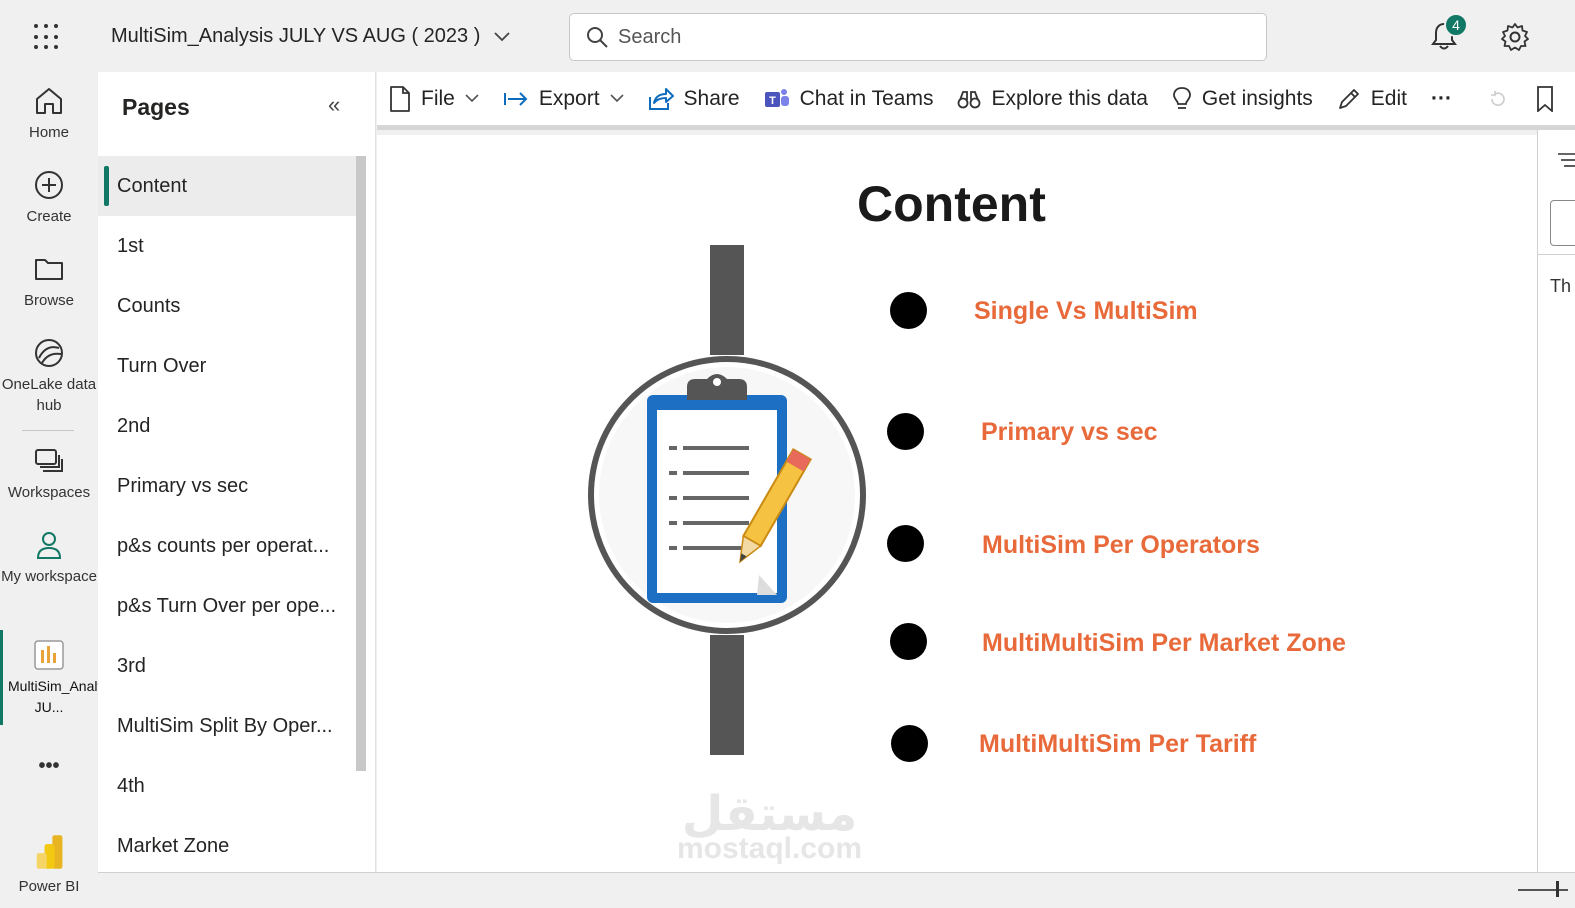 The width and height of the screenshot is (1575, 908). What do you see at coordinates (156, 107) in the screenshot?
I see `pages-title: Pages` at bounding box center [156, 107].